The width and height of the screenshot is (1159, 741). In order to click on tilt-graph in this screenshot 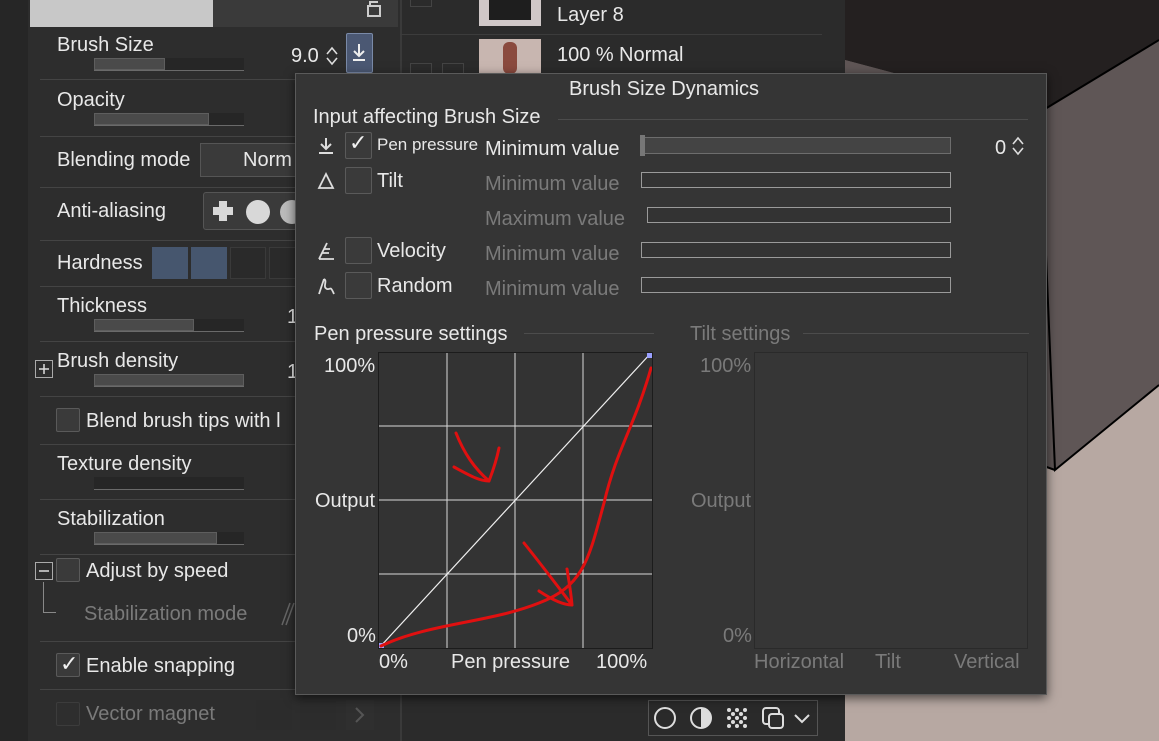, I will do `click(891, 500)`.